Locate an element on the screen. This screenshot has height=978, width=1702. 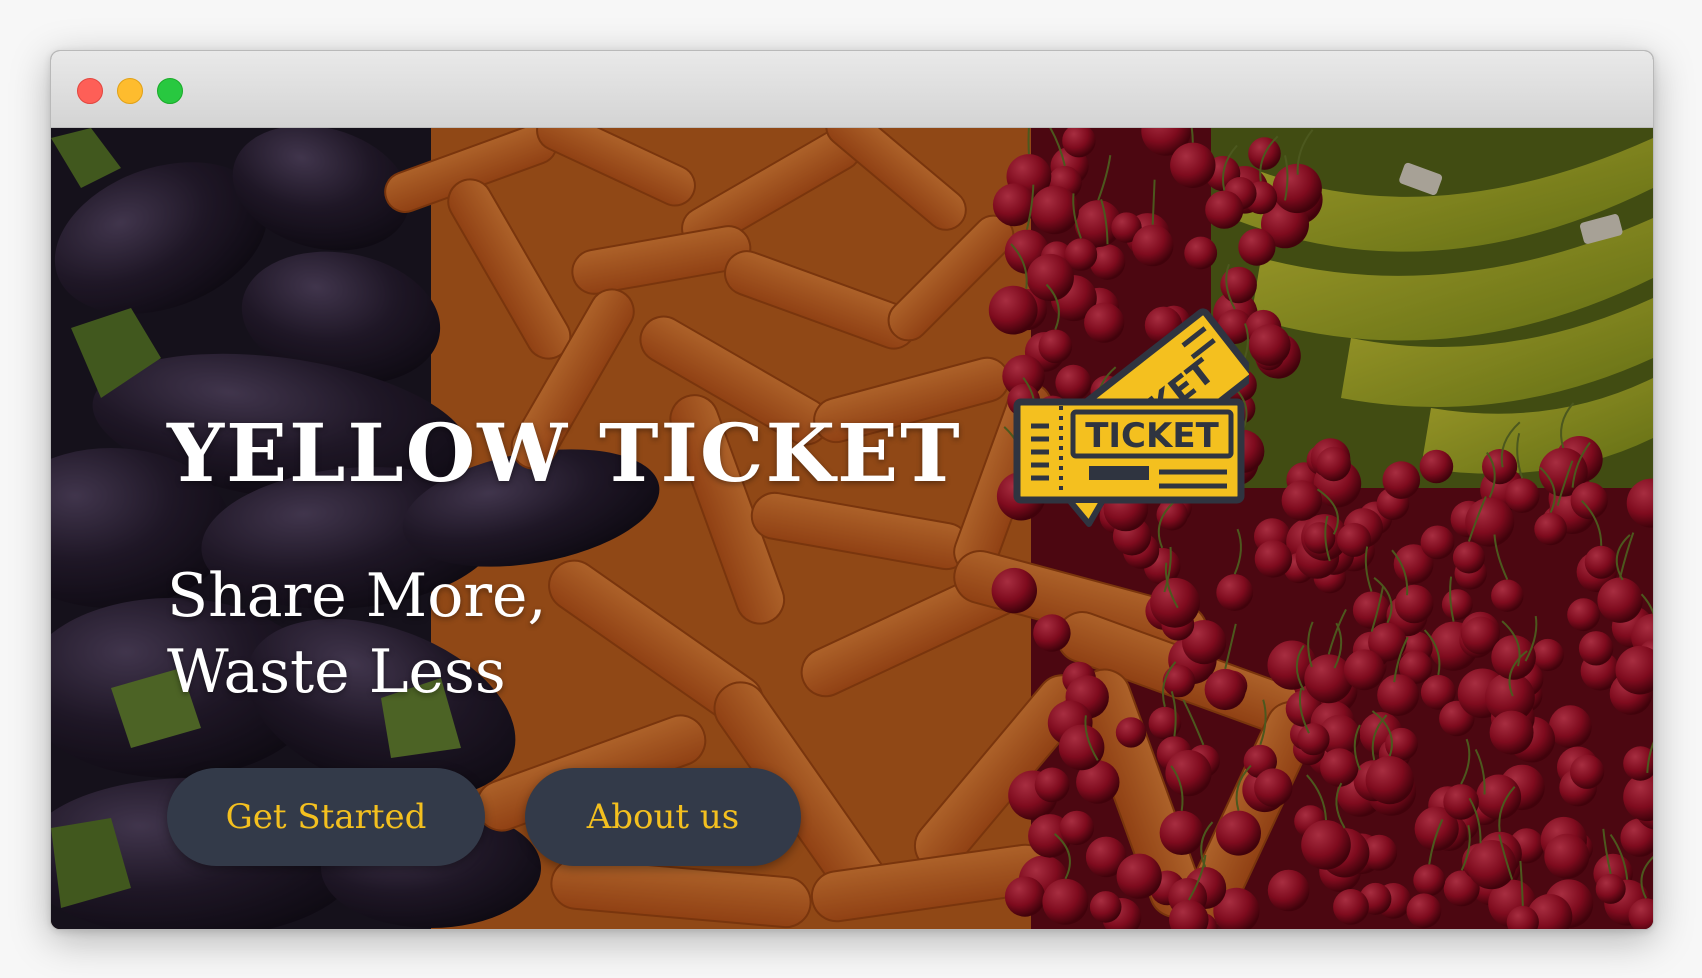
tagline-line-2: Waste Less is located at coordinates (336, 672).